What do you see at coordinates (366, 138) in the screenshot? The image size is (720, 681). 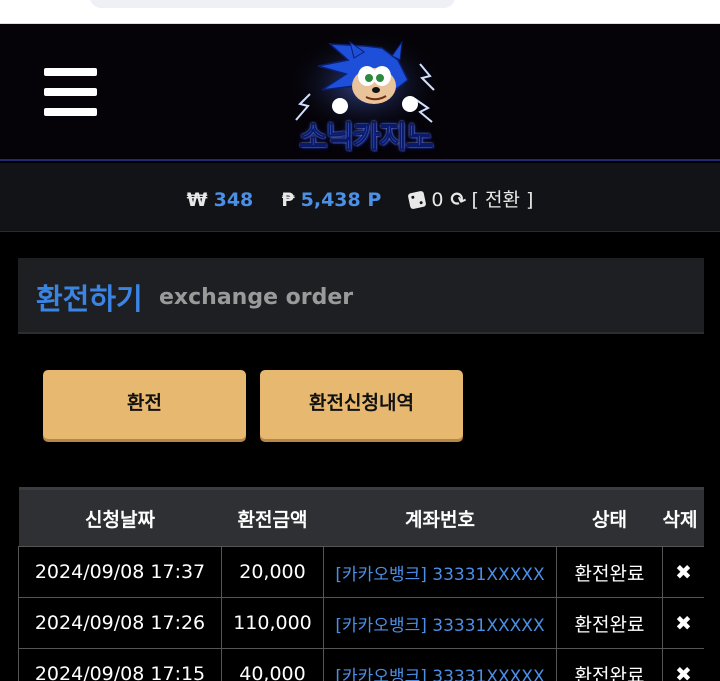 I see `logo-text: 소닉카지노` at bounding box center [366, 138].